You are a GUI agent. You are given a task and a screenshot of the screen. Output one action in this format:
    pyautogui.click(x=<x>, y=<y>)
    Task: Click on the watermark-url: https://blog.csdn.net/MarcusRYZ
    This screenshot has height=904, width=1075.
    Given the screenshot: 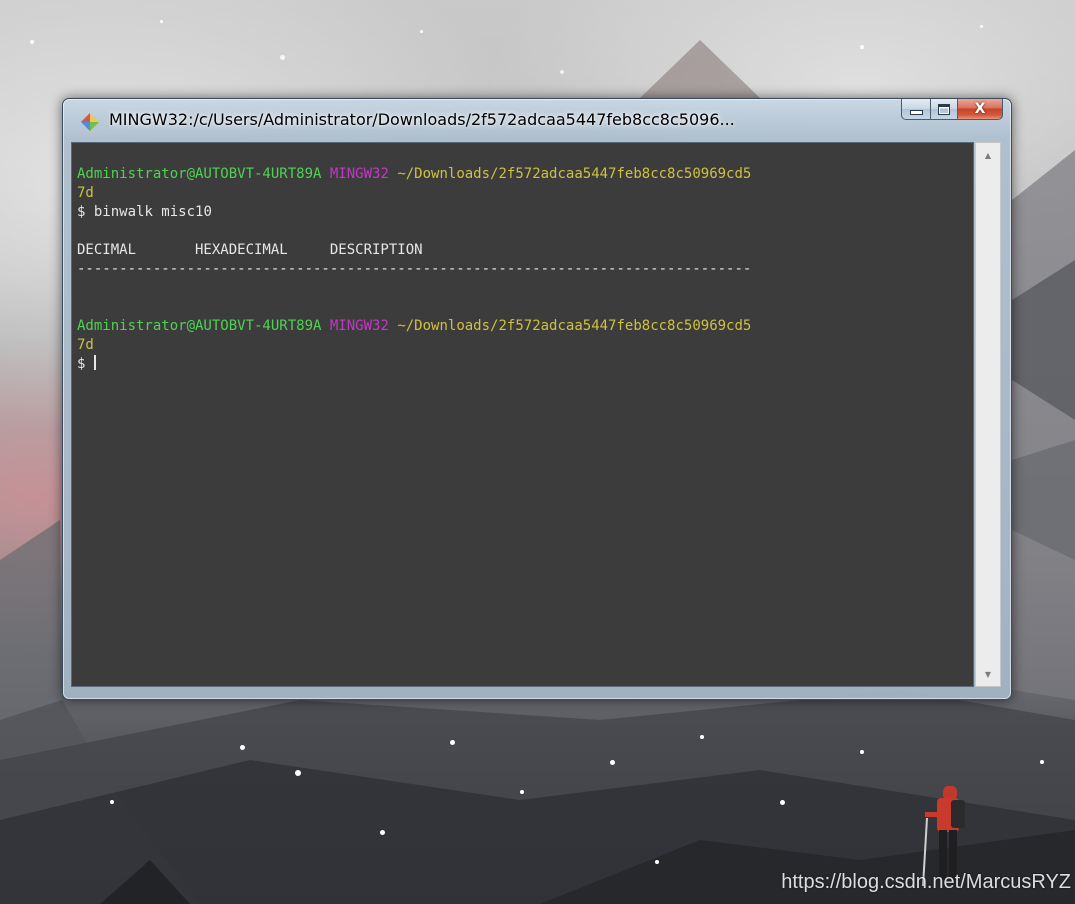 What is the action you would take?
    pyautogui.click(x=926, y=882)
    